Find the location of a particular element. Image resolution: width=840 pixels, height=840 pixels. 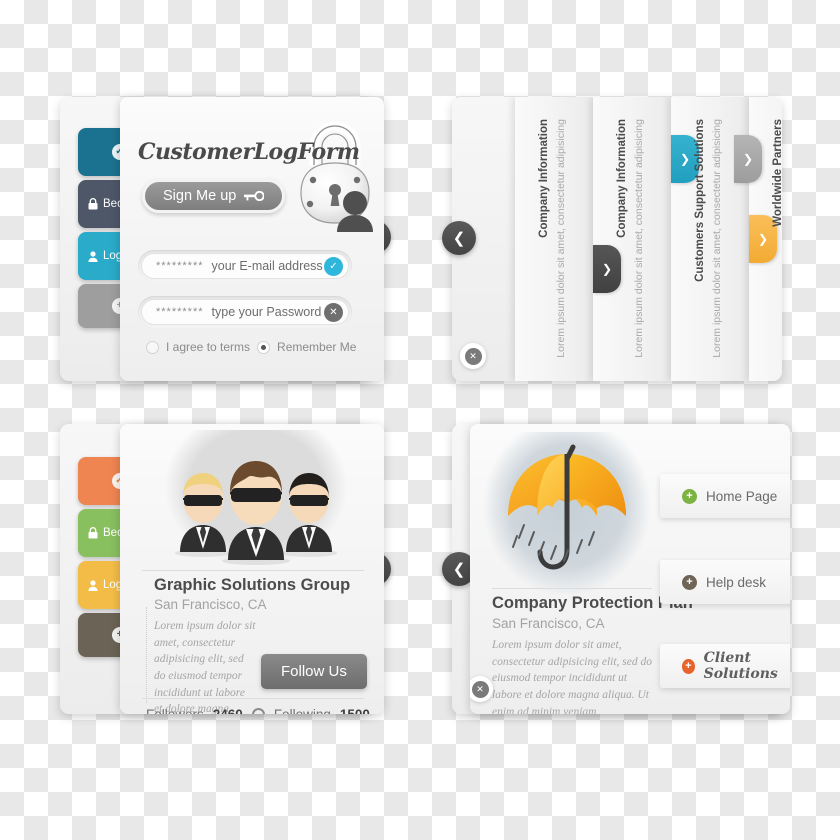

password-field-wrap: ********* type your Password ✕ is located at coordinates (245, 312).